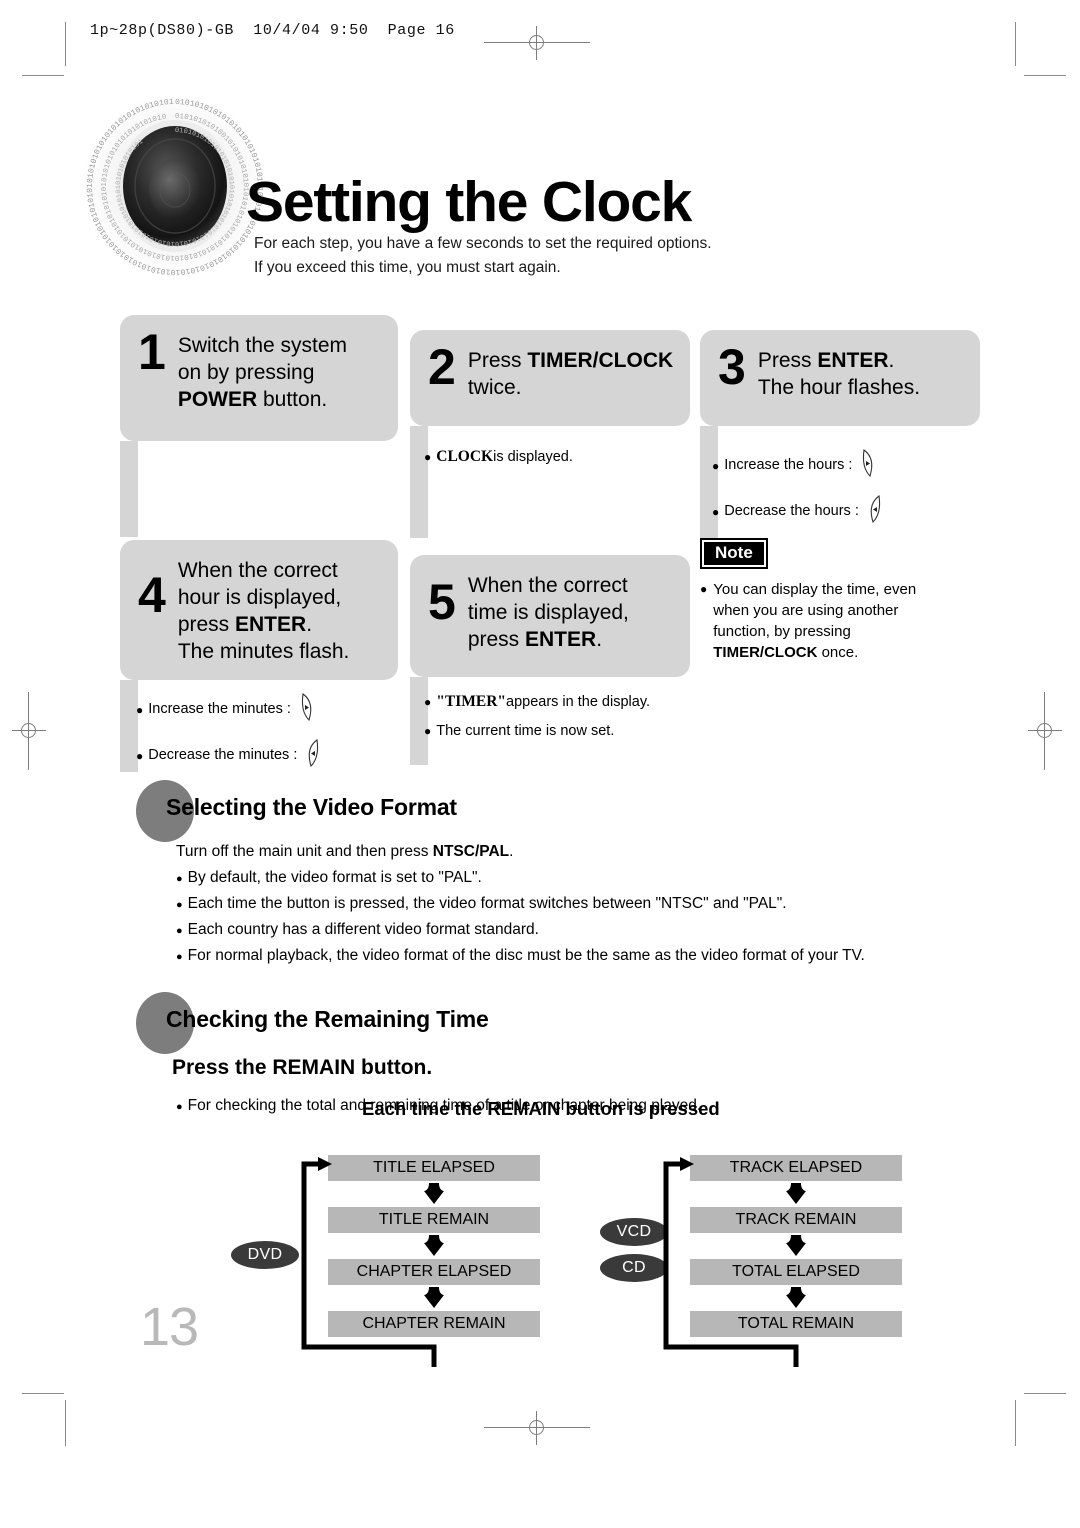 This screenshot has width=1080, height=1528. What do you see at coordinates (541, 1108) in the screenshot?
I see `flow-diagram-title: Each time the REMAIN button is pressed` at bounding box center [541, 1108].